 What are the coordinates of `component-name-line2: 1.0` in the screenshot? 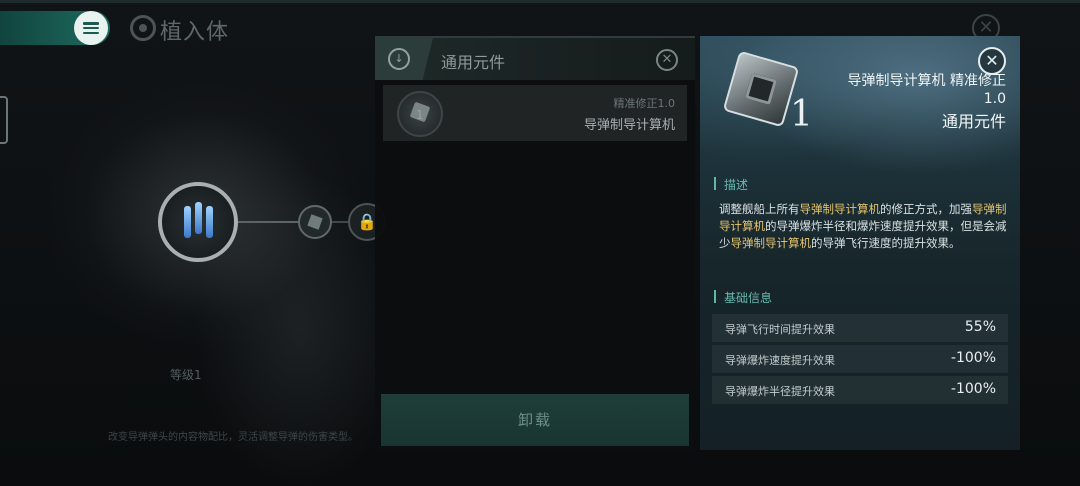 It's located at (994, 99).